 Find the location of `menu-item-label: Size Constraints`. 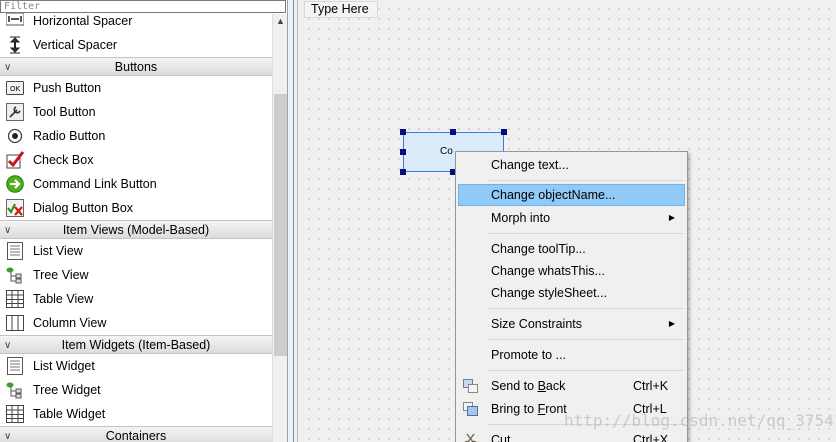

menu-item-label: Size Constraints is located at coordinates (537, 324).